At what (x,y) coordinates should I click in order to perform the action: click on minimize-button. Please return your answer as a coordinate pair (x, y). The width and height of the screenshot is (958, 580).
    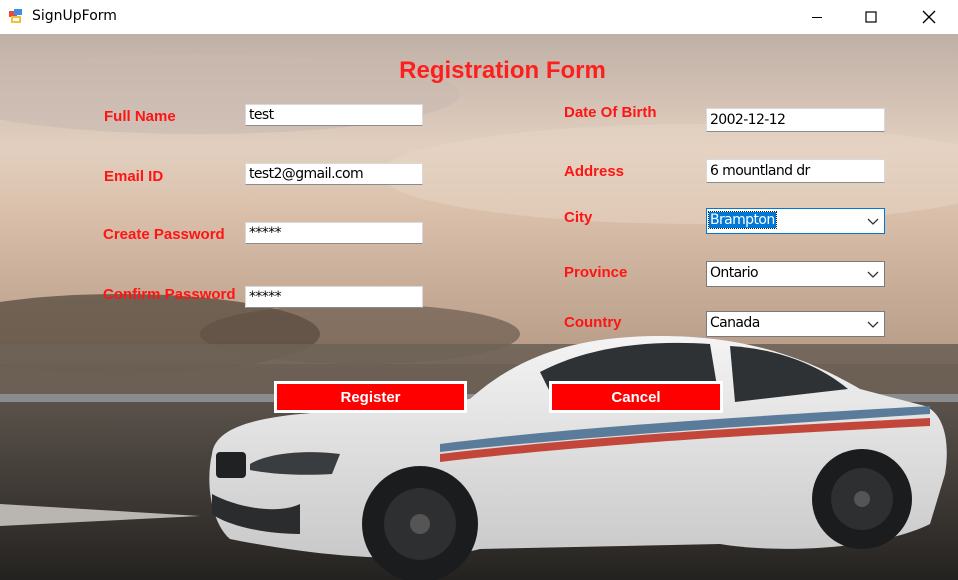
    Looking at the image, I should click on (817, 17).